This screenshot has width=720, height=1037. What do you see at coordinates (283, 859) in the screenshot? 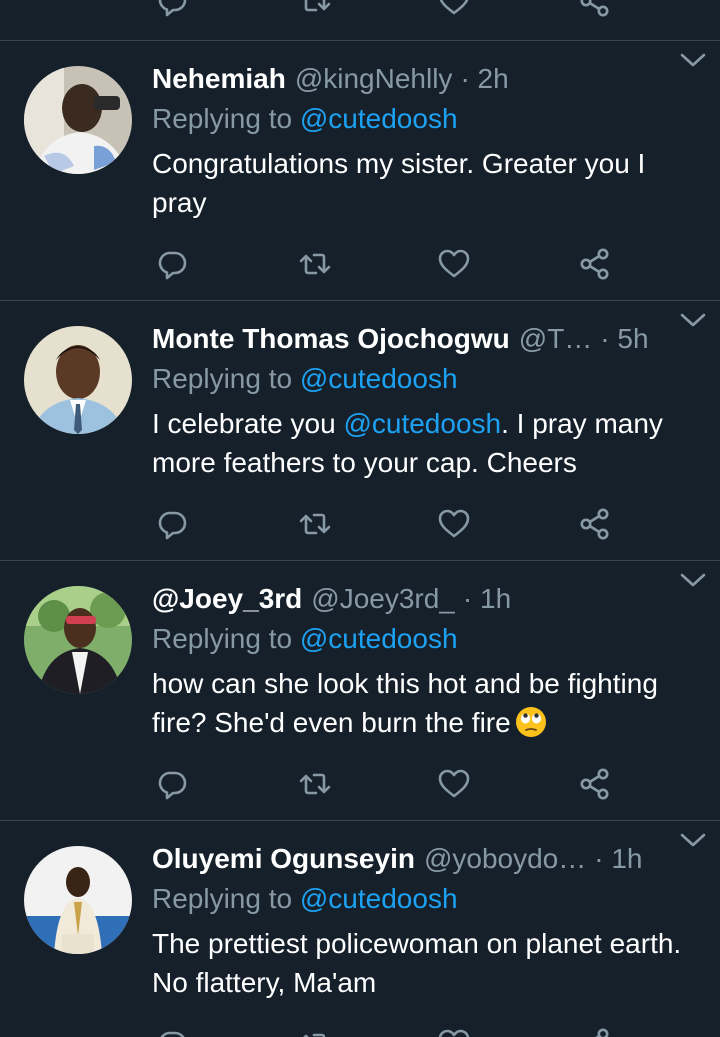
I see `author-name: Oluyemi Ogunseyin` at bounding box center [283, 859].